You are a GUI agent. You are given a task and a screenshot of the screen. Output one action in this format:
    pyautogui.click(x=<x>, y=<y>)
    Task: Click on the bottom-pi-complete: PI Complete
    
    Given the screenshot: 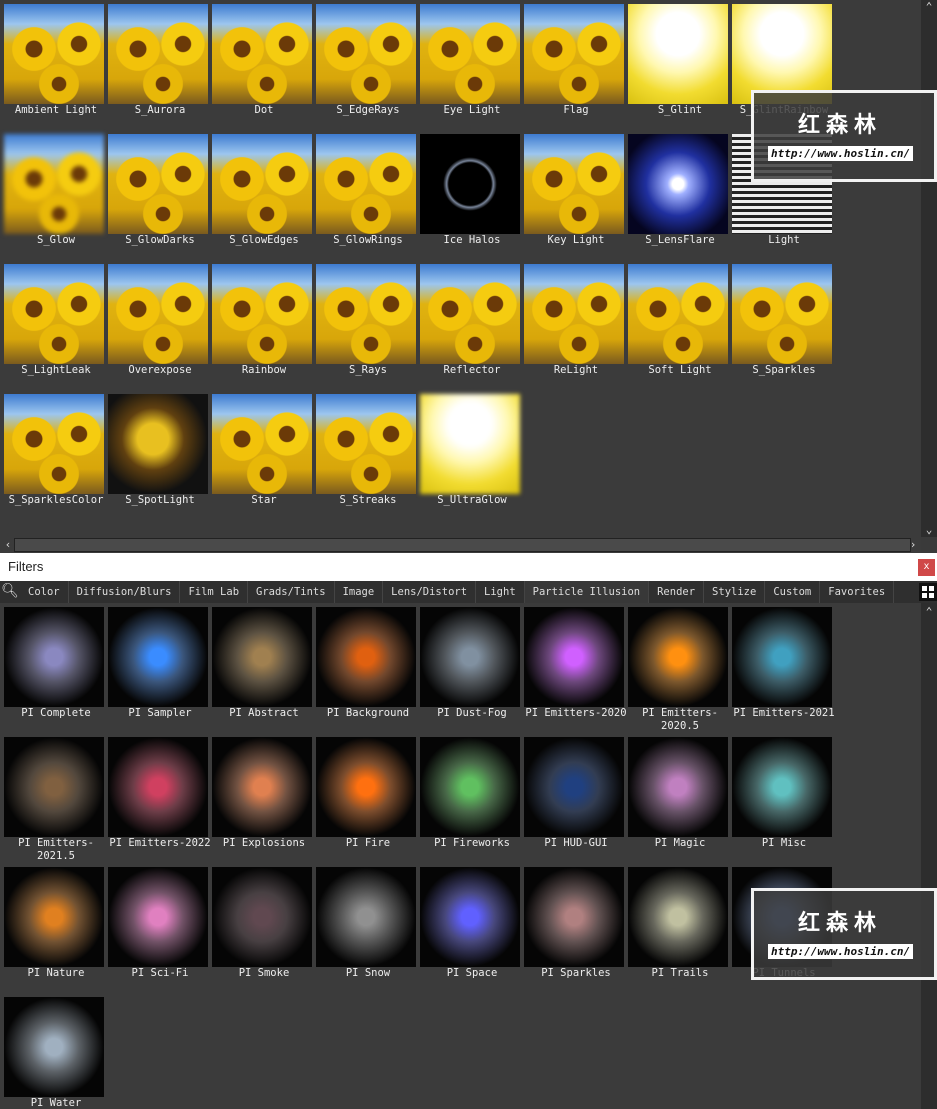 What is the action you would take?
    pyautogui.click(x=52, y=668)
    